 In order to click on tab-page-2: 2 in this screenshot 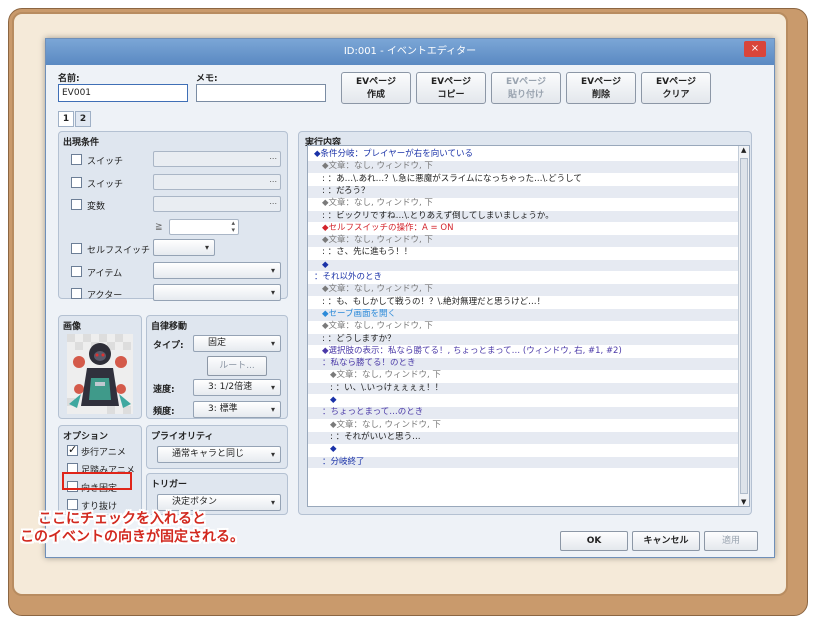, I will do `click(83, 119)`.